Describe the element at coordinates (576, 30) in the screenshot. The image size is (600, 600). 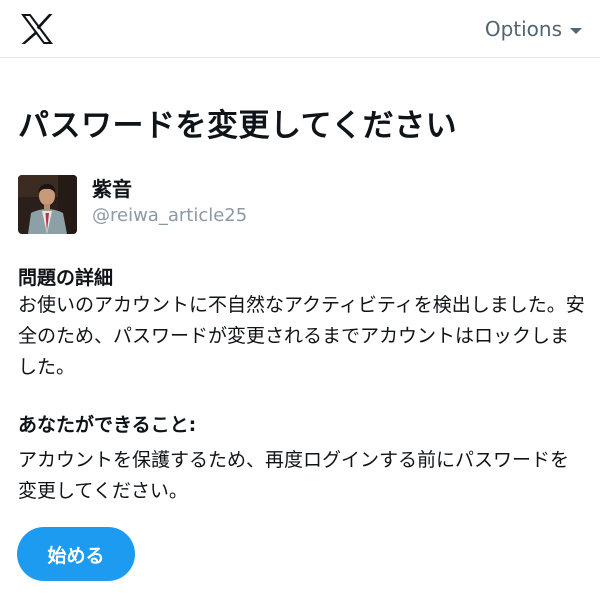
I see `caret-down-icon` at that location.